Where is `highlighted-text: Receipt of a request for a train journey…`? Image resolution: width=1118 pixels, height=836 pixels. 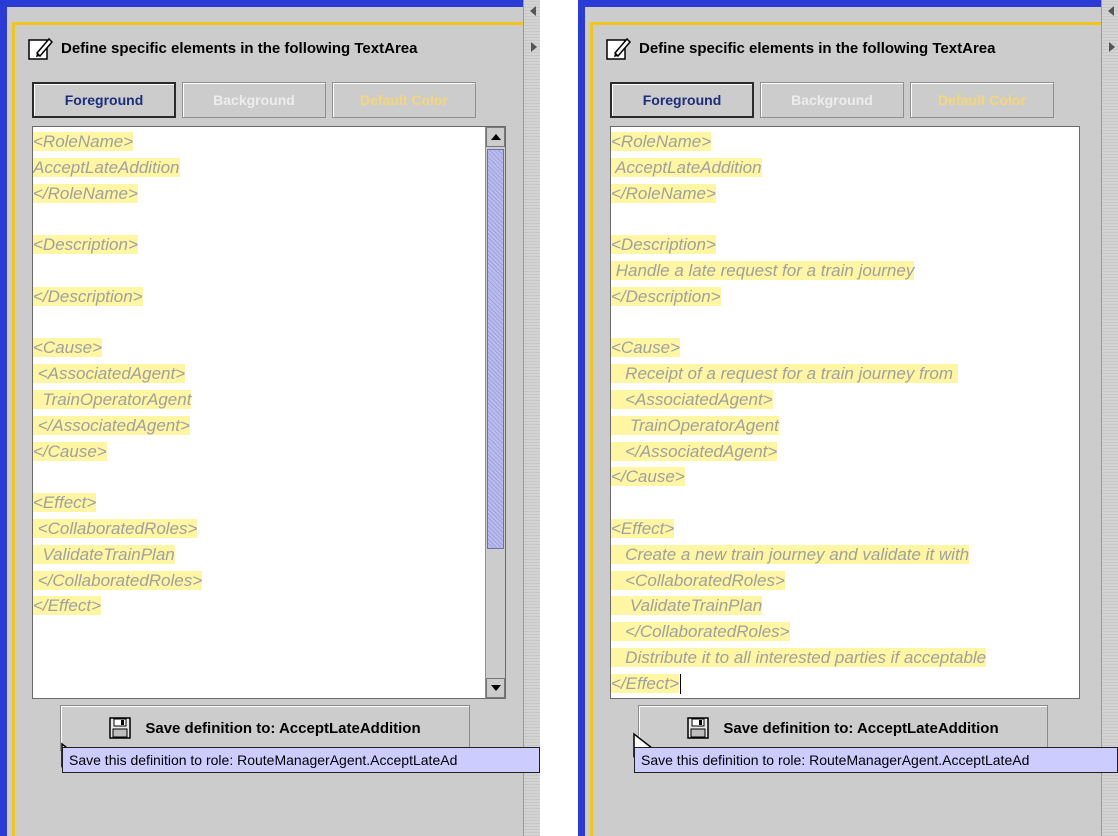
highlighted-text: Receipt of a request for a train journey… is located at coordinates (784, 374).